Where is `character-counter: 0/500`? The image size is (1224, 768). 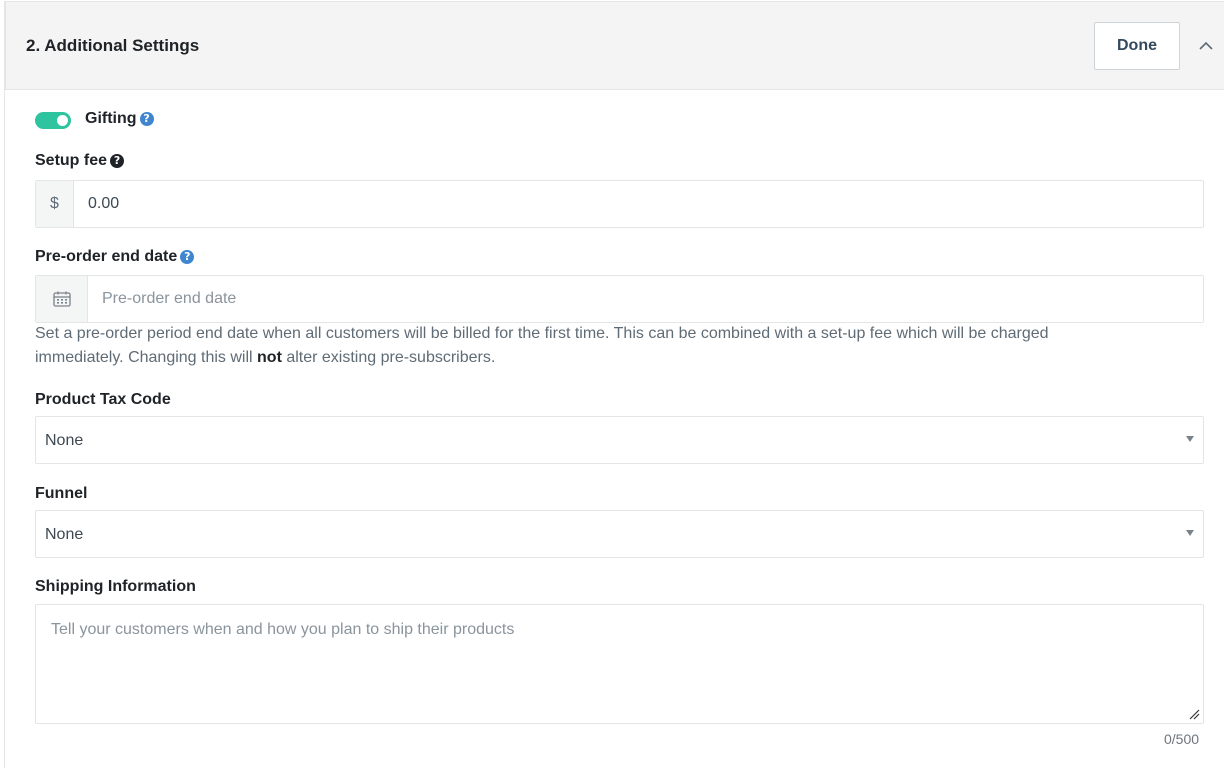
character-counter: 0/500 is located at coordinates (1182, 739).